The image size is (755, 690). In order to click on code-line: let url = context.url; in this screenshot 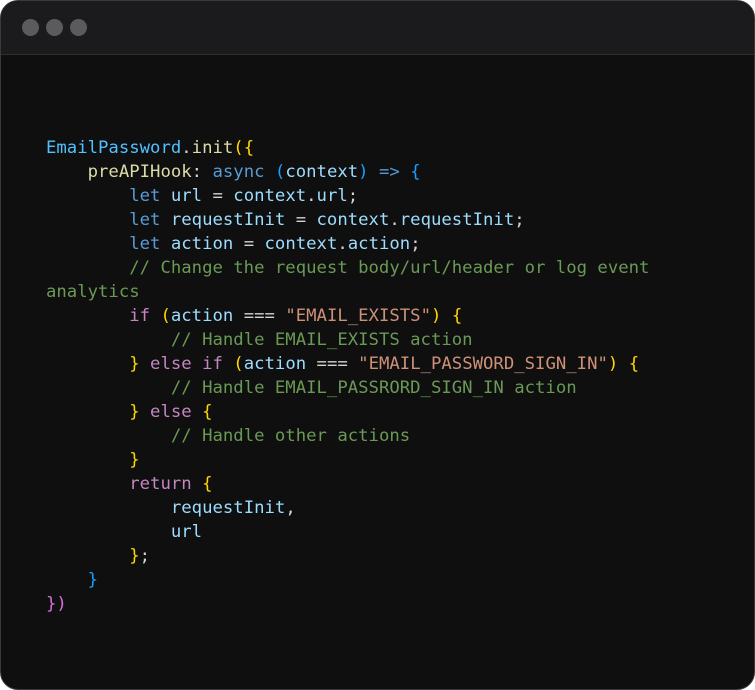, I will do `click(347, 196)`.